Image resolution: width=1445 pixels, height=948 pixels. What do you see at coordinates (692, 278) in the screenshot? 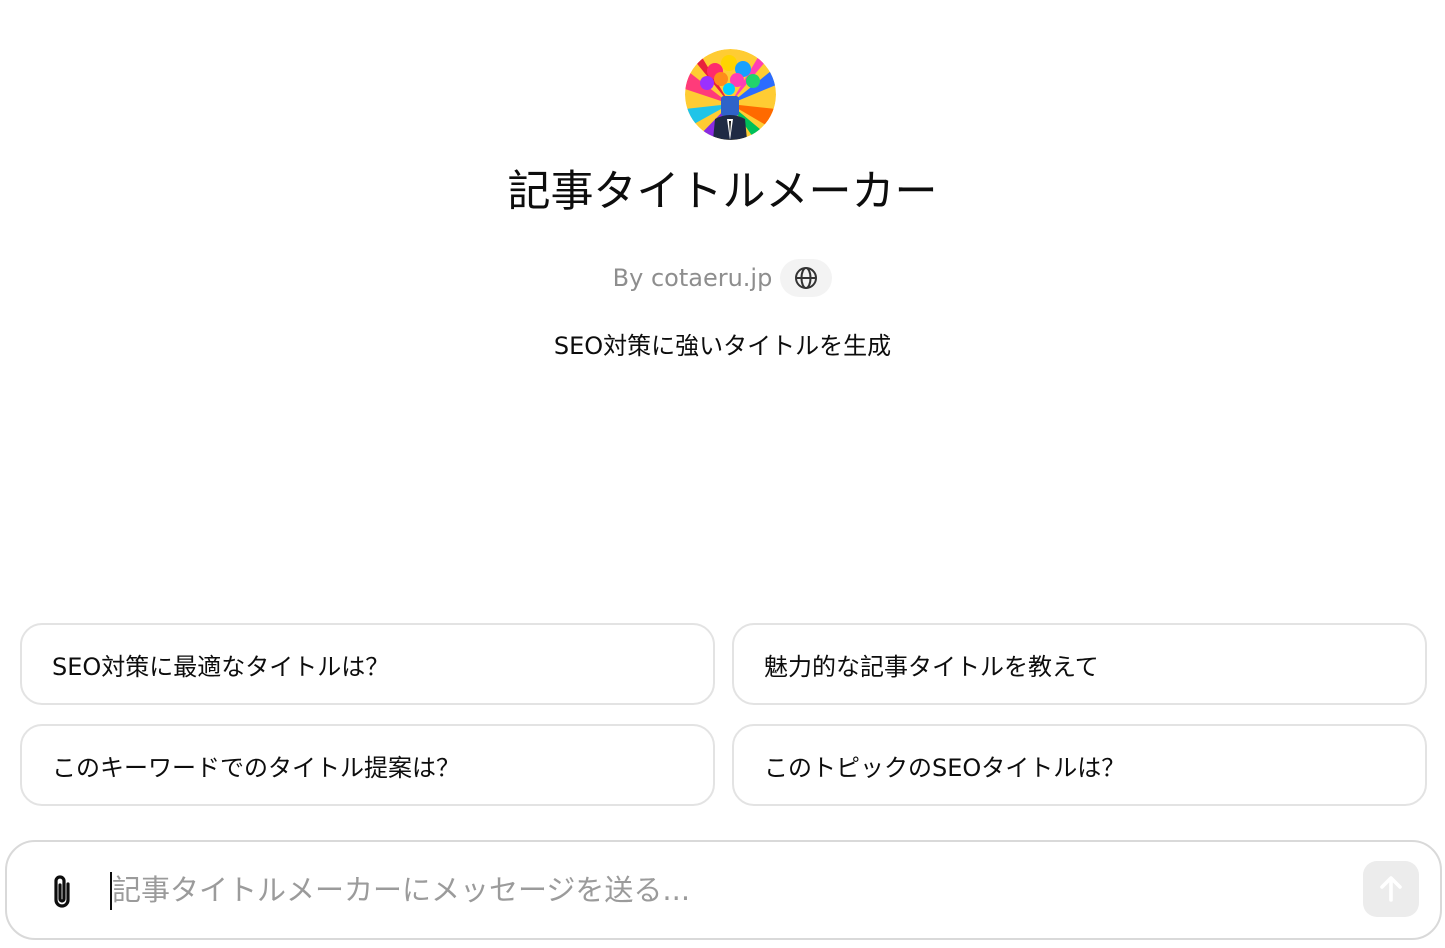
I see `author-name: By cotaeru.jp` at bounding box center [692, 278].